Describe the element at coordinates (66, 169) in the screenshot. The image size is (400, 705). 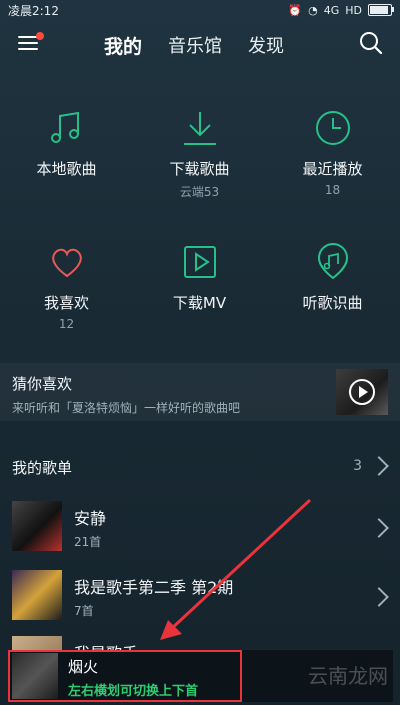
I see `grid-label: 本地歌曲` at that location.